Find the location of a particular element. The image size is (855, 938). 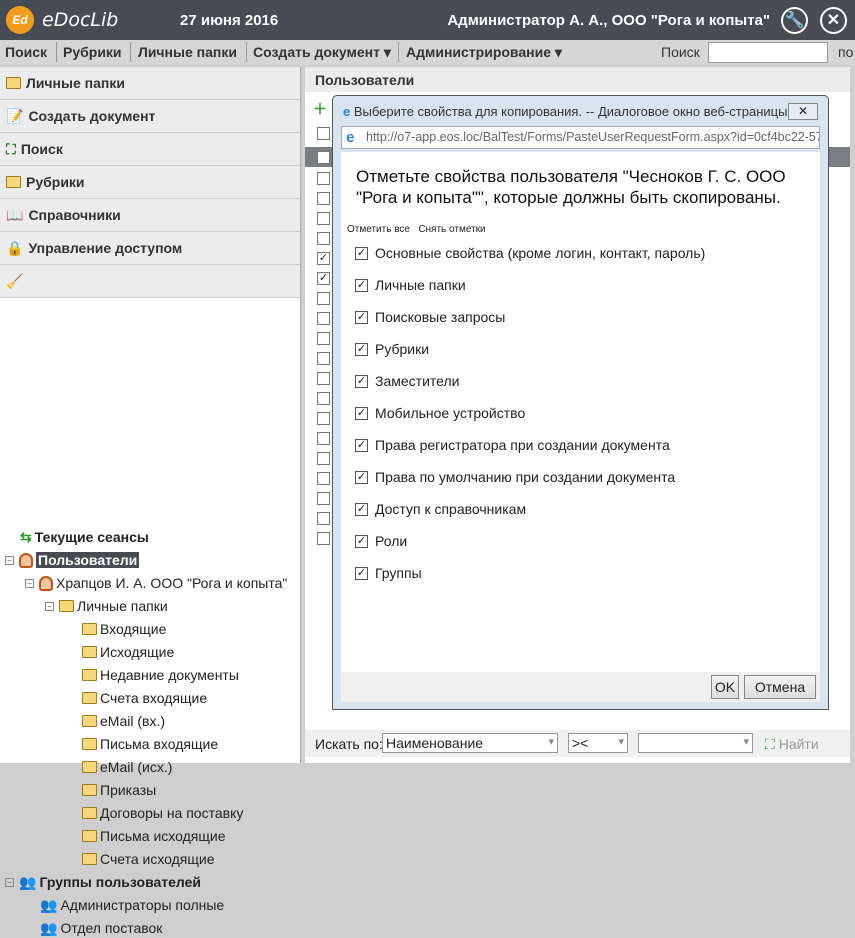

accordion-personal-folders: Личные папки is located at coordinates (150, 83).